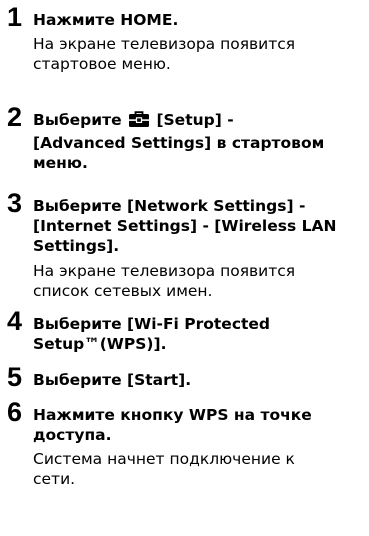  I want to click on step-number: 3, so click(15, 203).